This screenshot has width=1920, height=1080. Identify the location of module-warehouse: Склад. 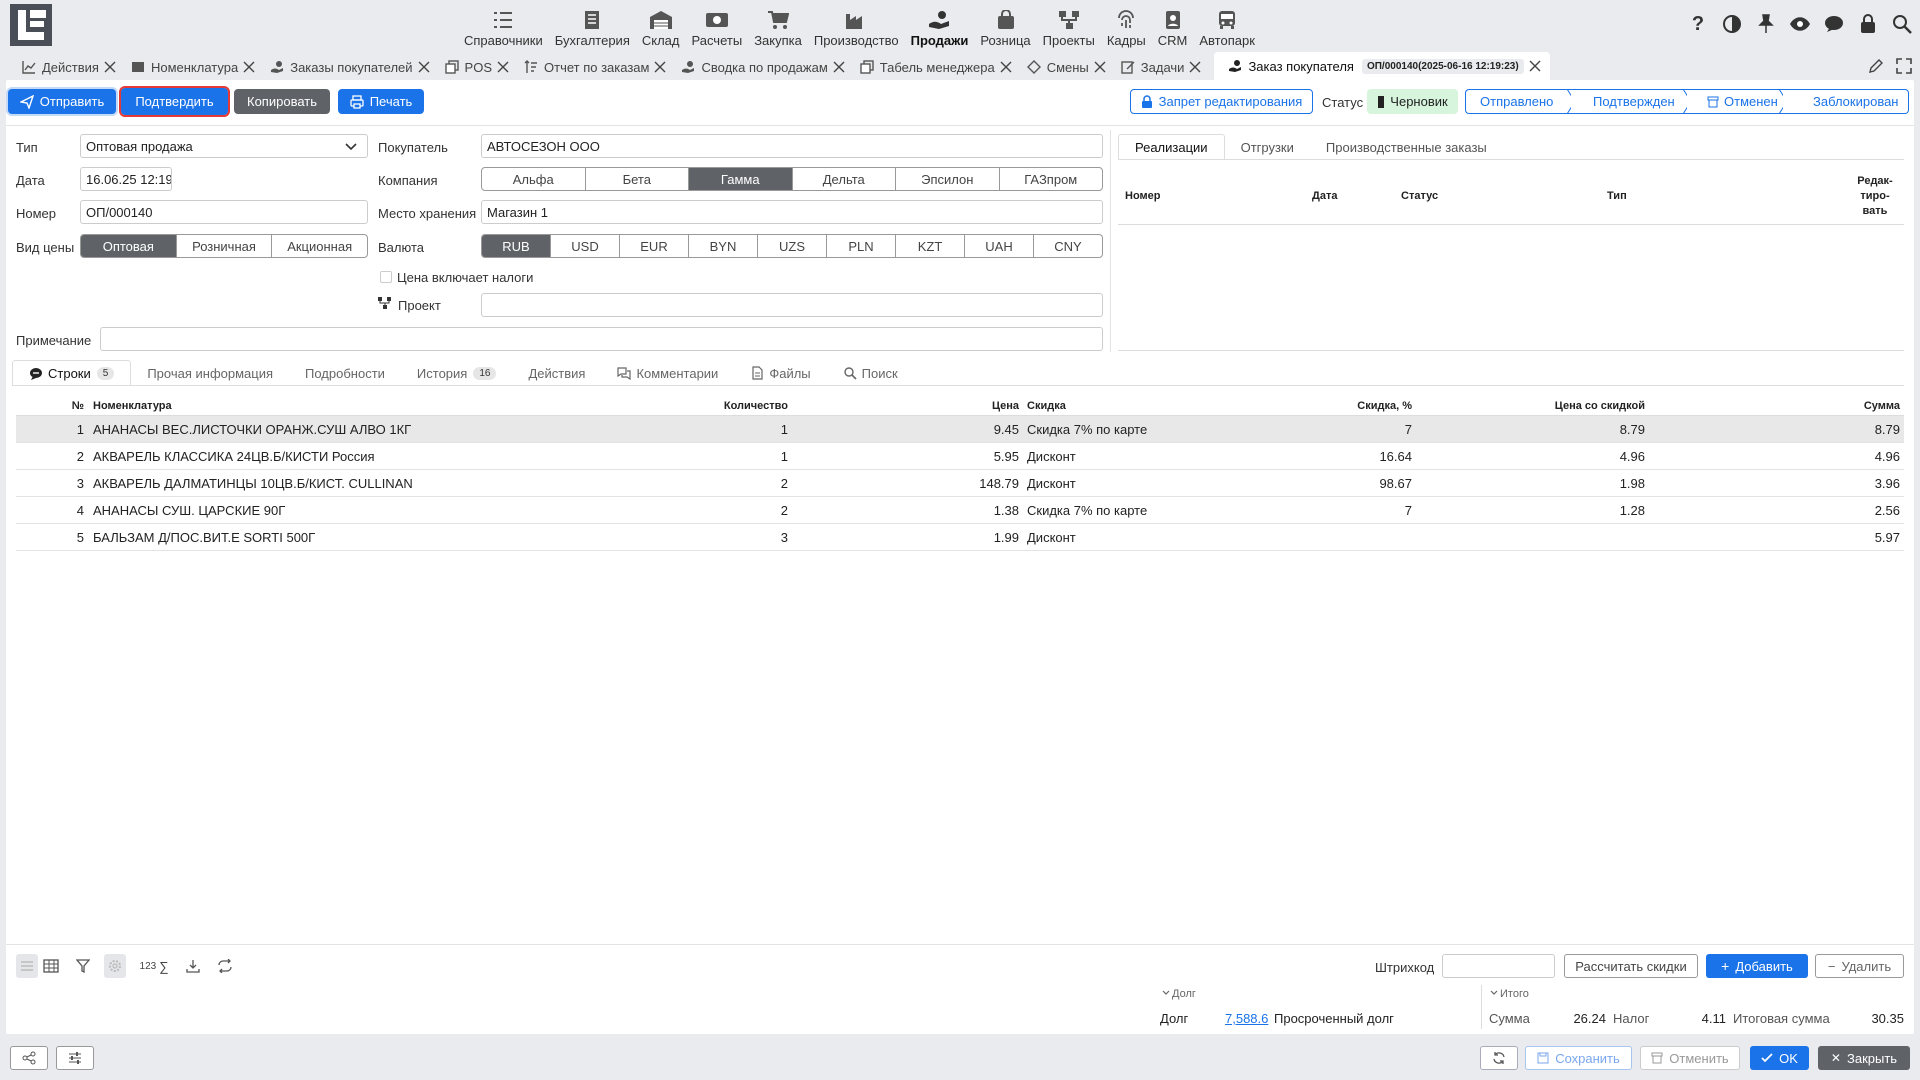
(661, 25).